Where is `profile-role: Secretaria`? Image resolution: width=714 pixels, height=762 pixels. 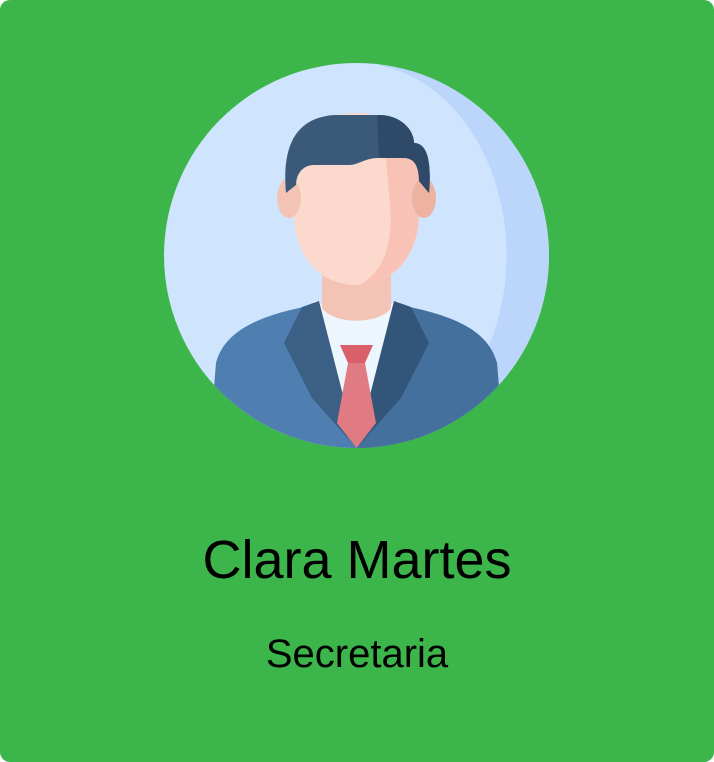 profile-role: Secretaria is located at coordinates (357, 654).